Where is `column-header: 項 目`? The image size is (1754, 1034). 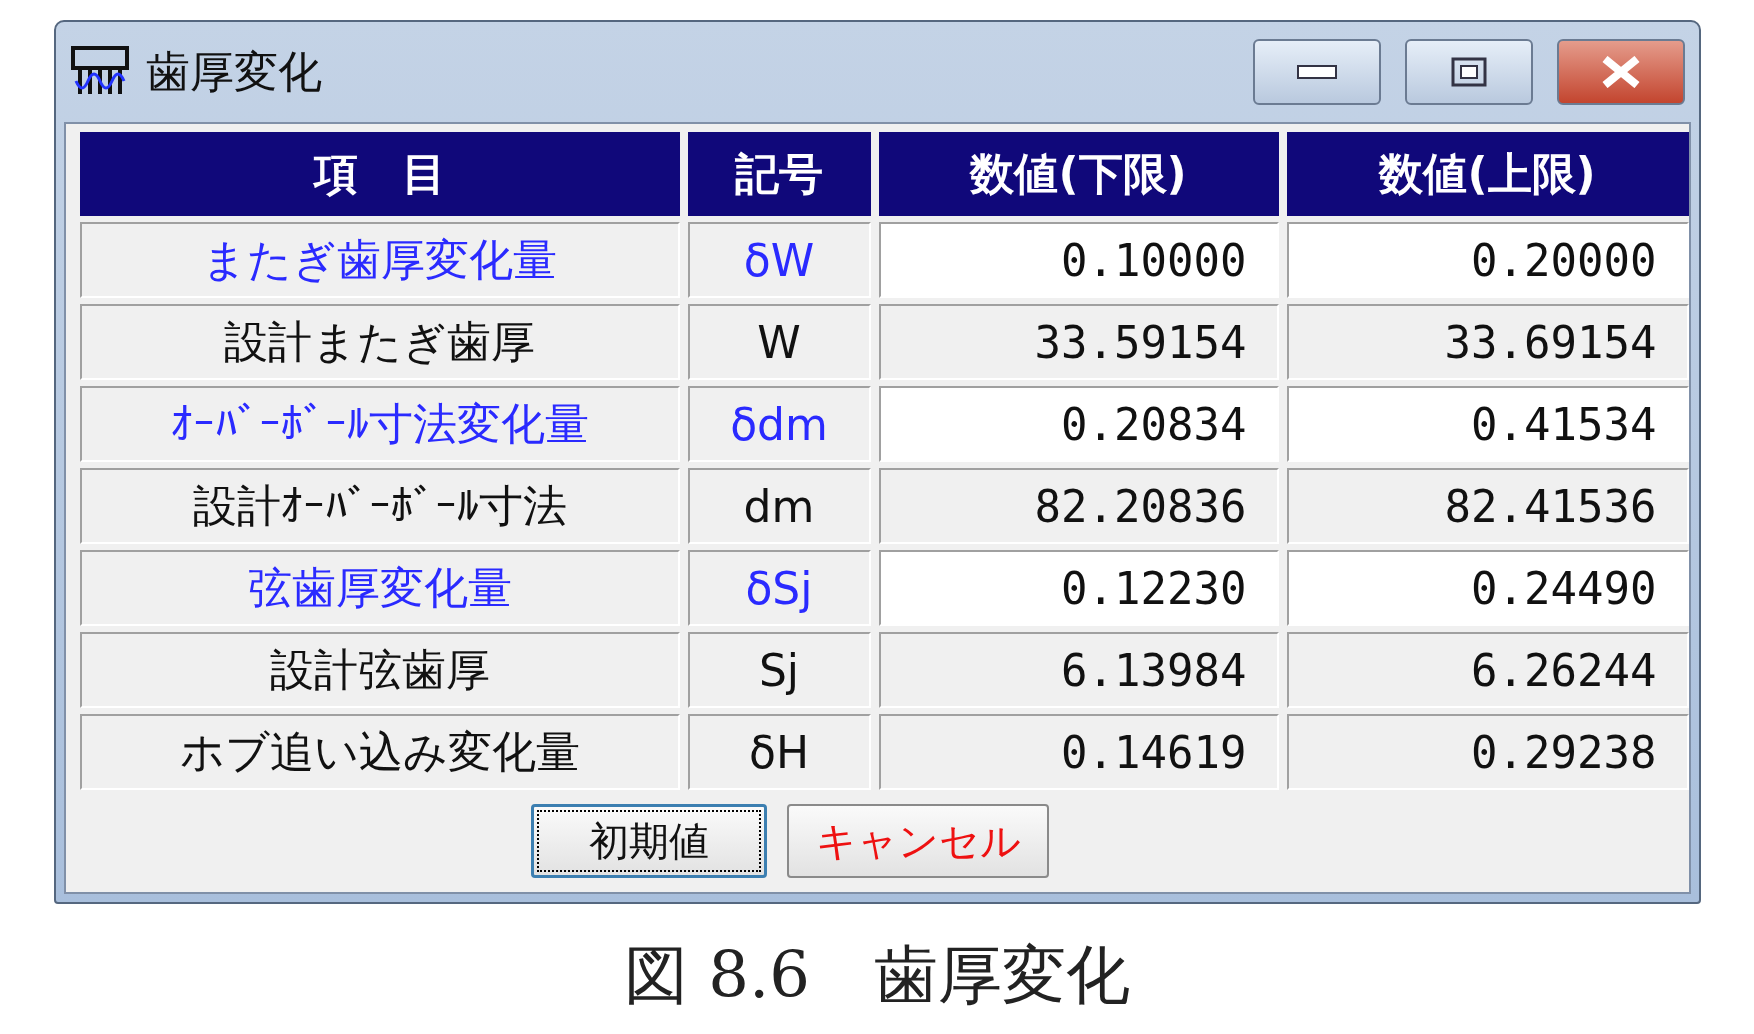 column-header: 項 目 is located at coordinates (379, 174).